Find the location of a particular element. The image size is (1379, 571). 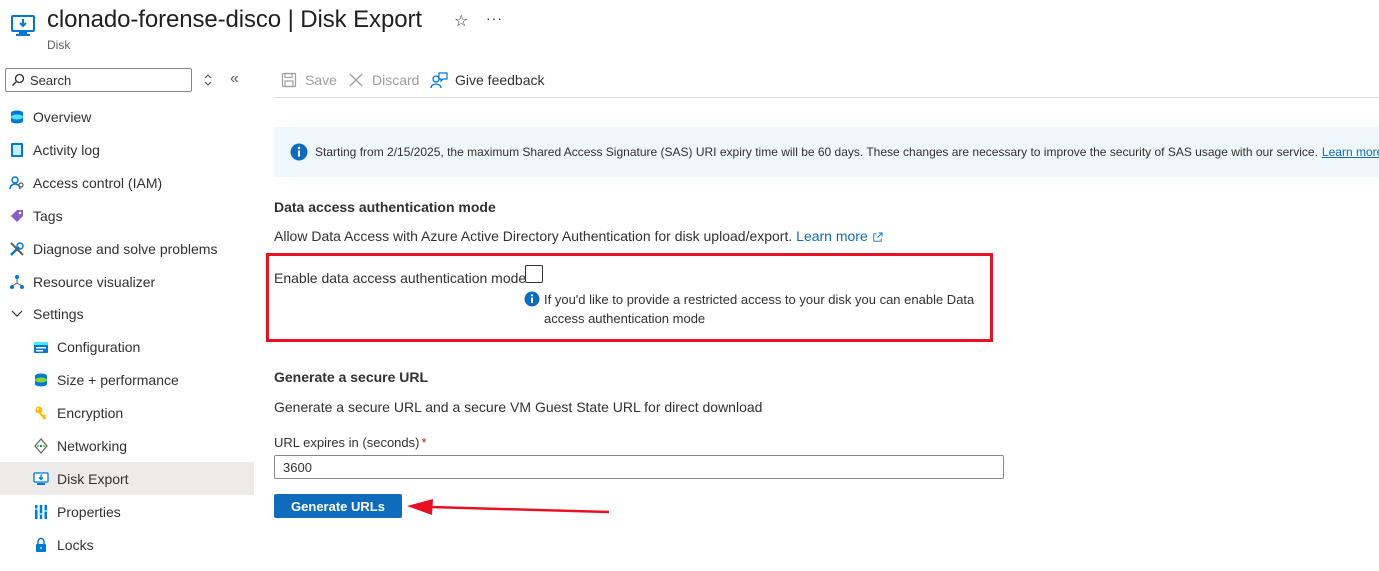

networking-icon is located at coordinates (41, 446).